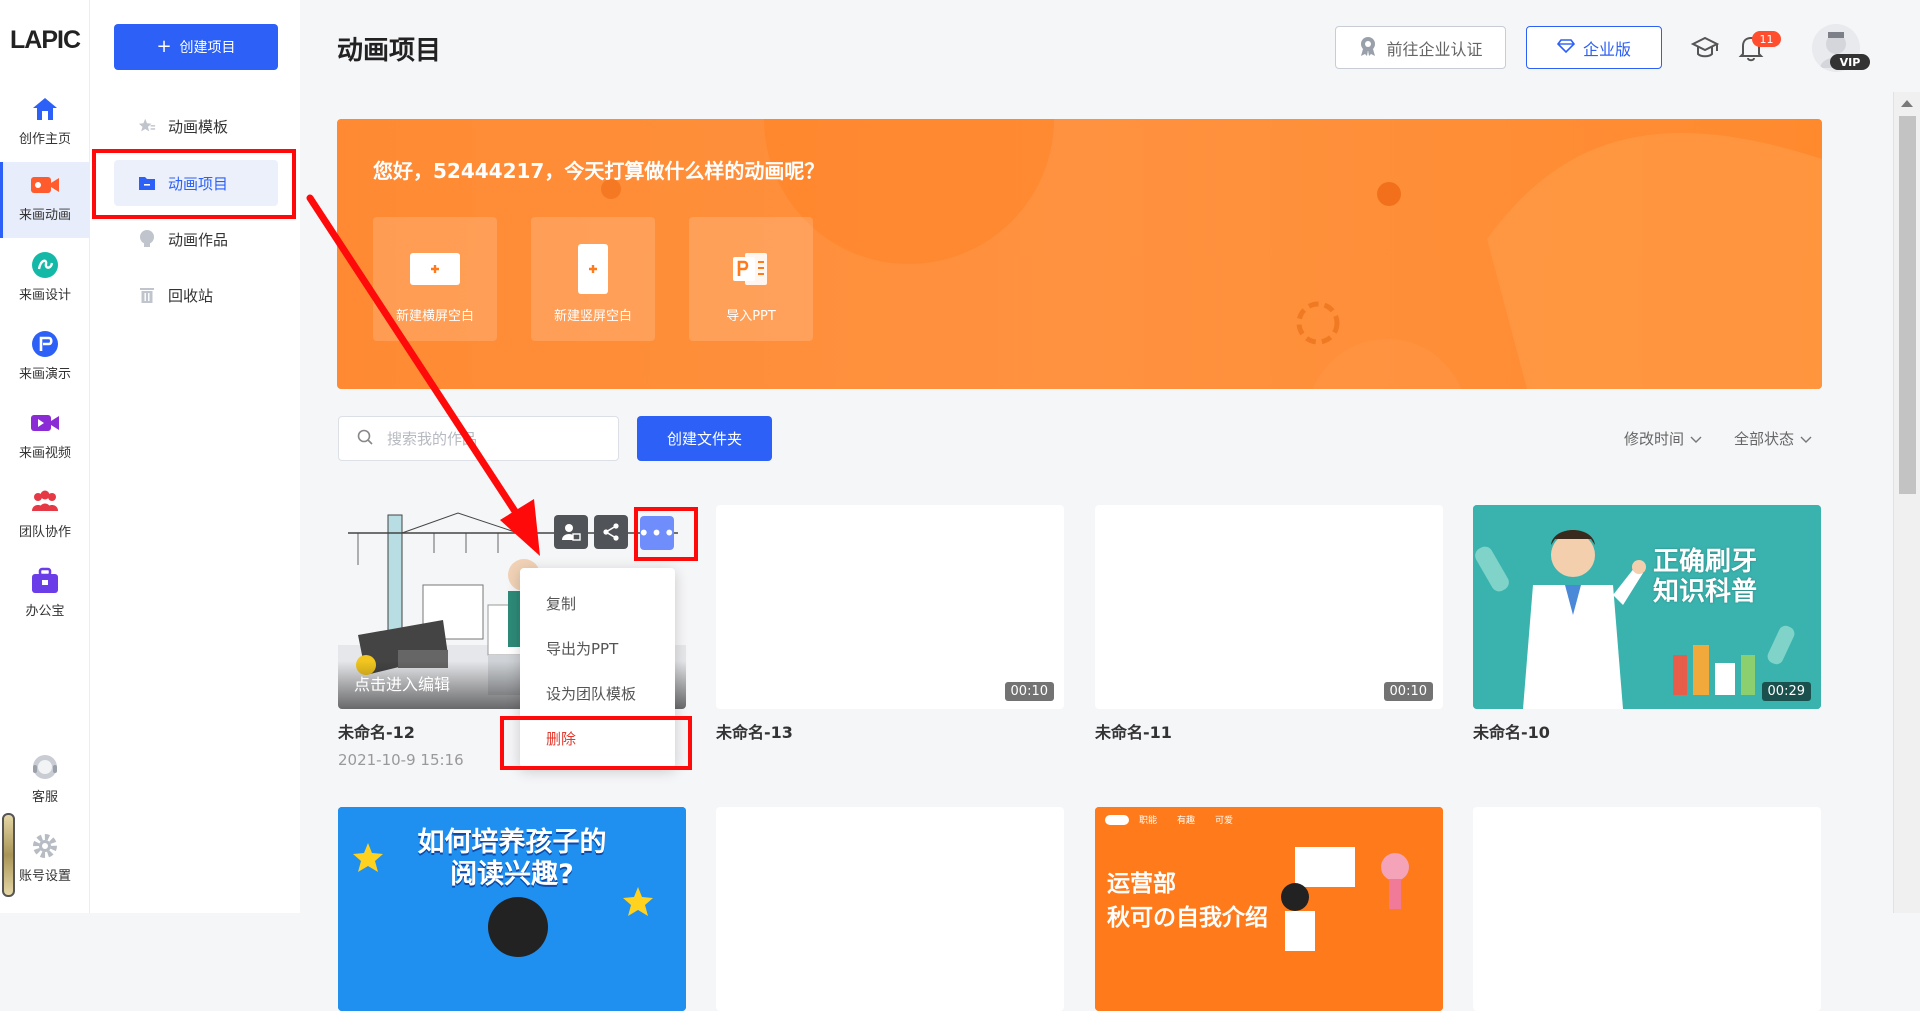  Describe the element at coordinates (45, 581) in the screenshot. I see `briefcase-icon` at that location.